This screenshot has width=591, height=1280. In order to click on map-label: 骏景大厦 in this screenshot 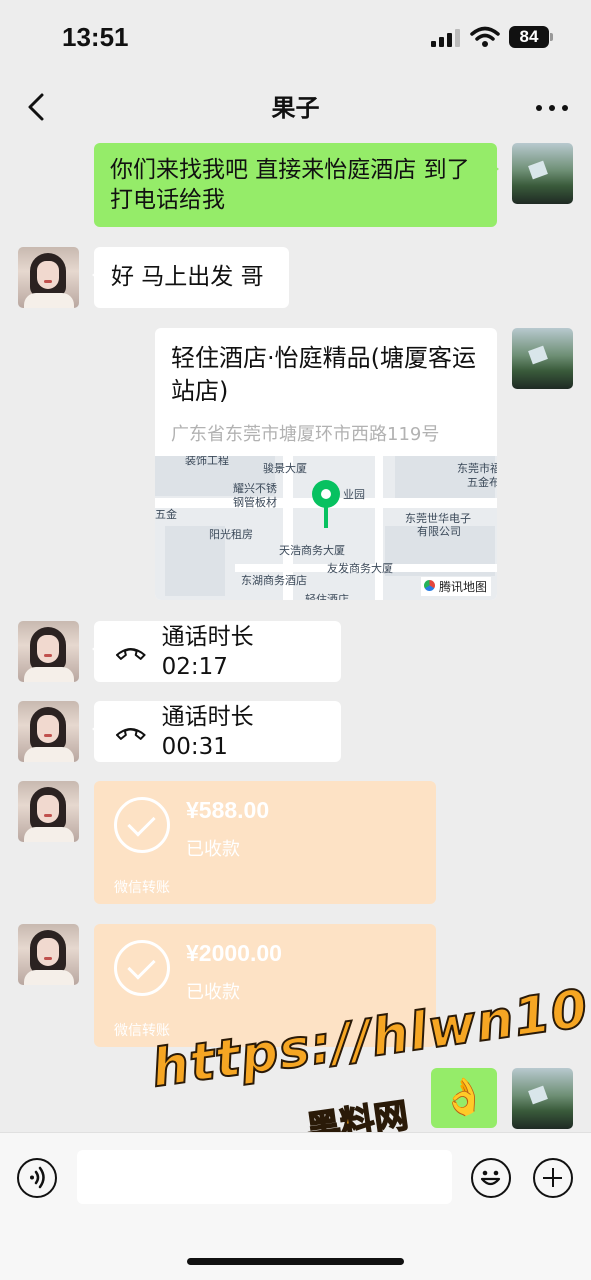, I will do `click(285, 468)`.